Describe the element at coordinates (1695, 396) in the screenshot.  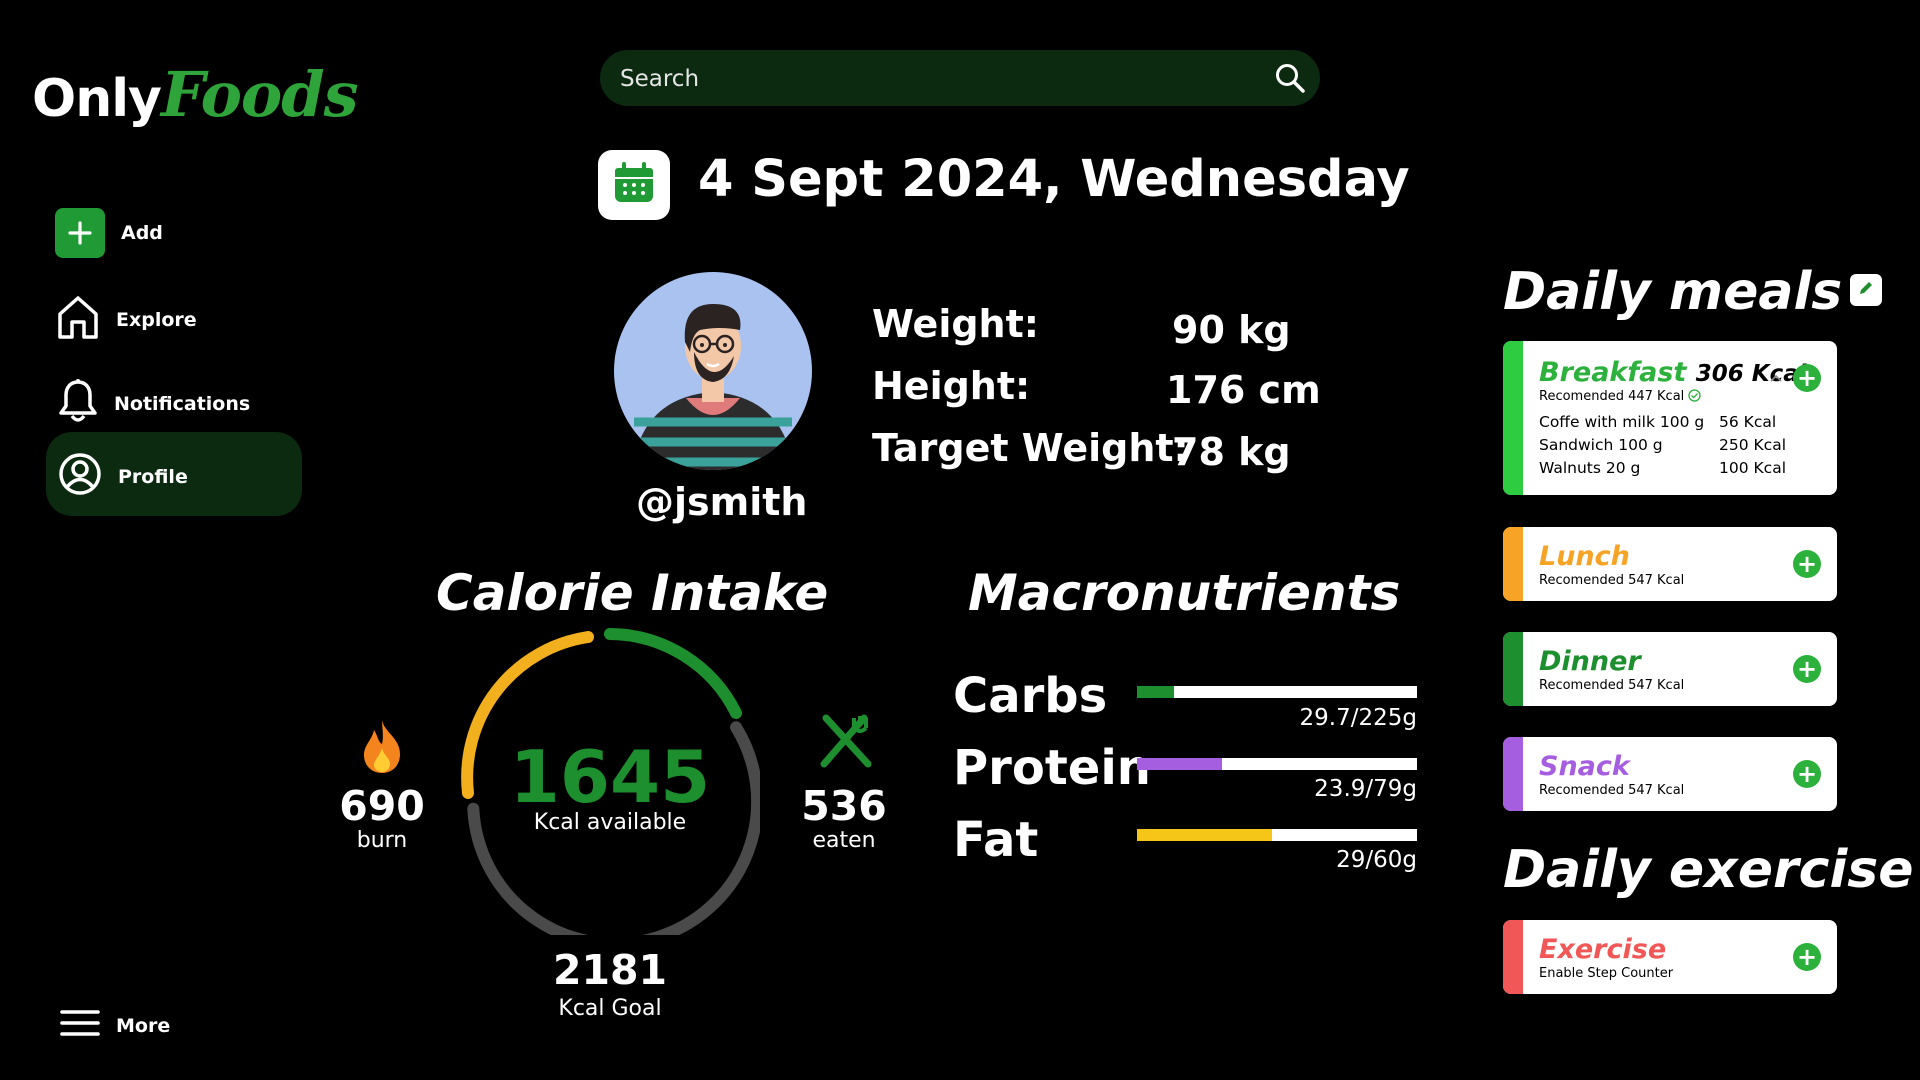
I see `check-circle-icon` at that location.